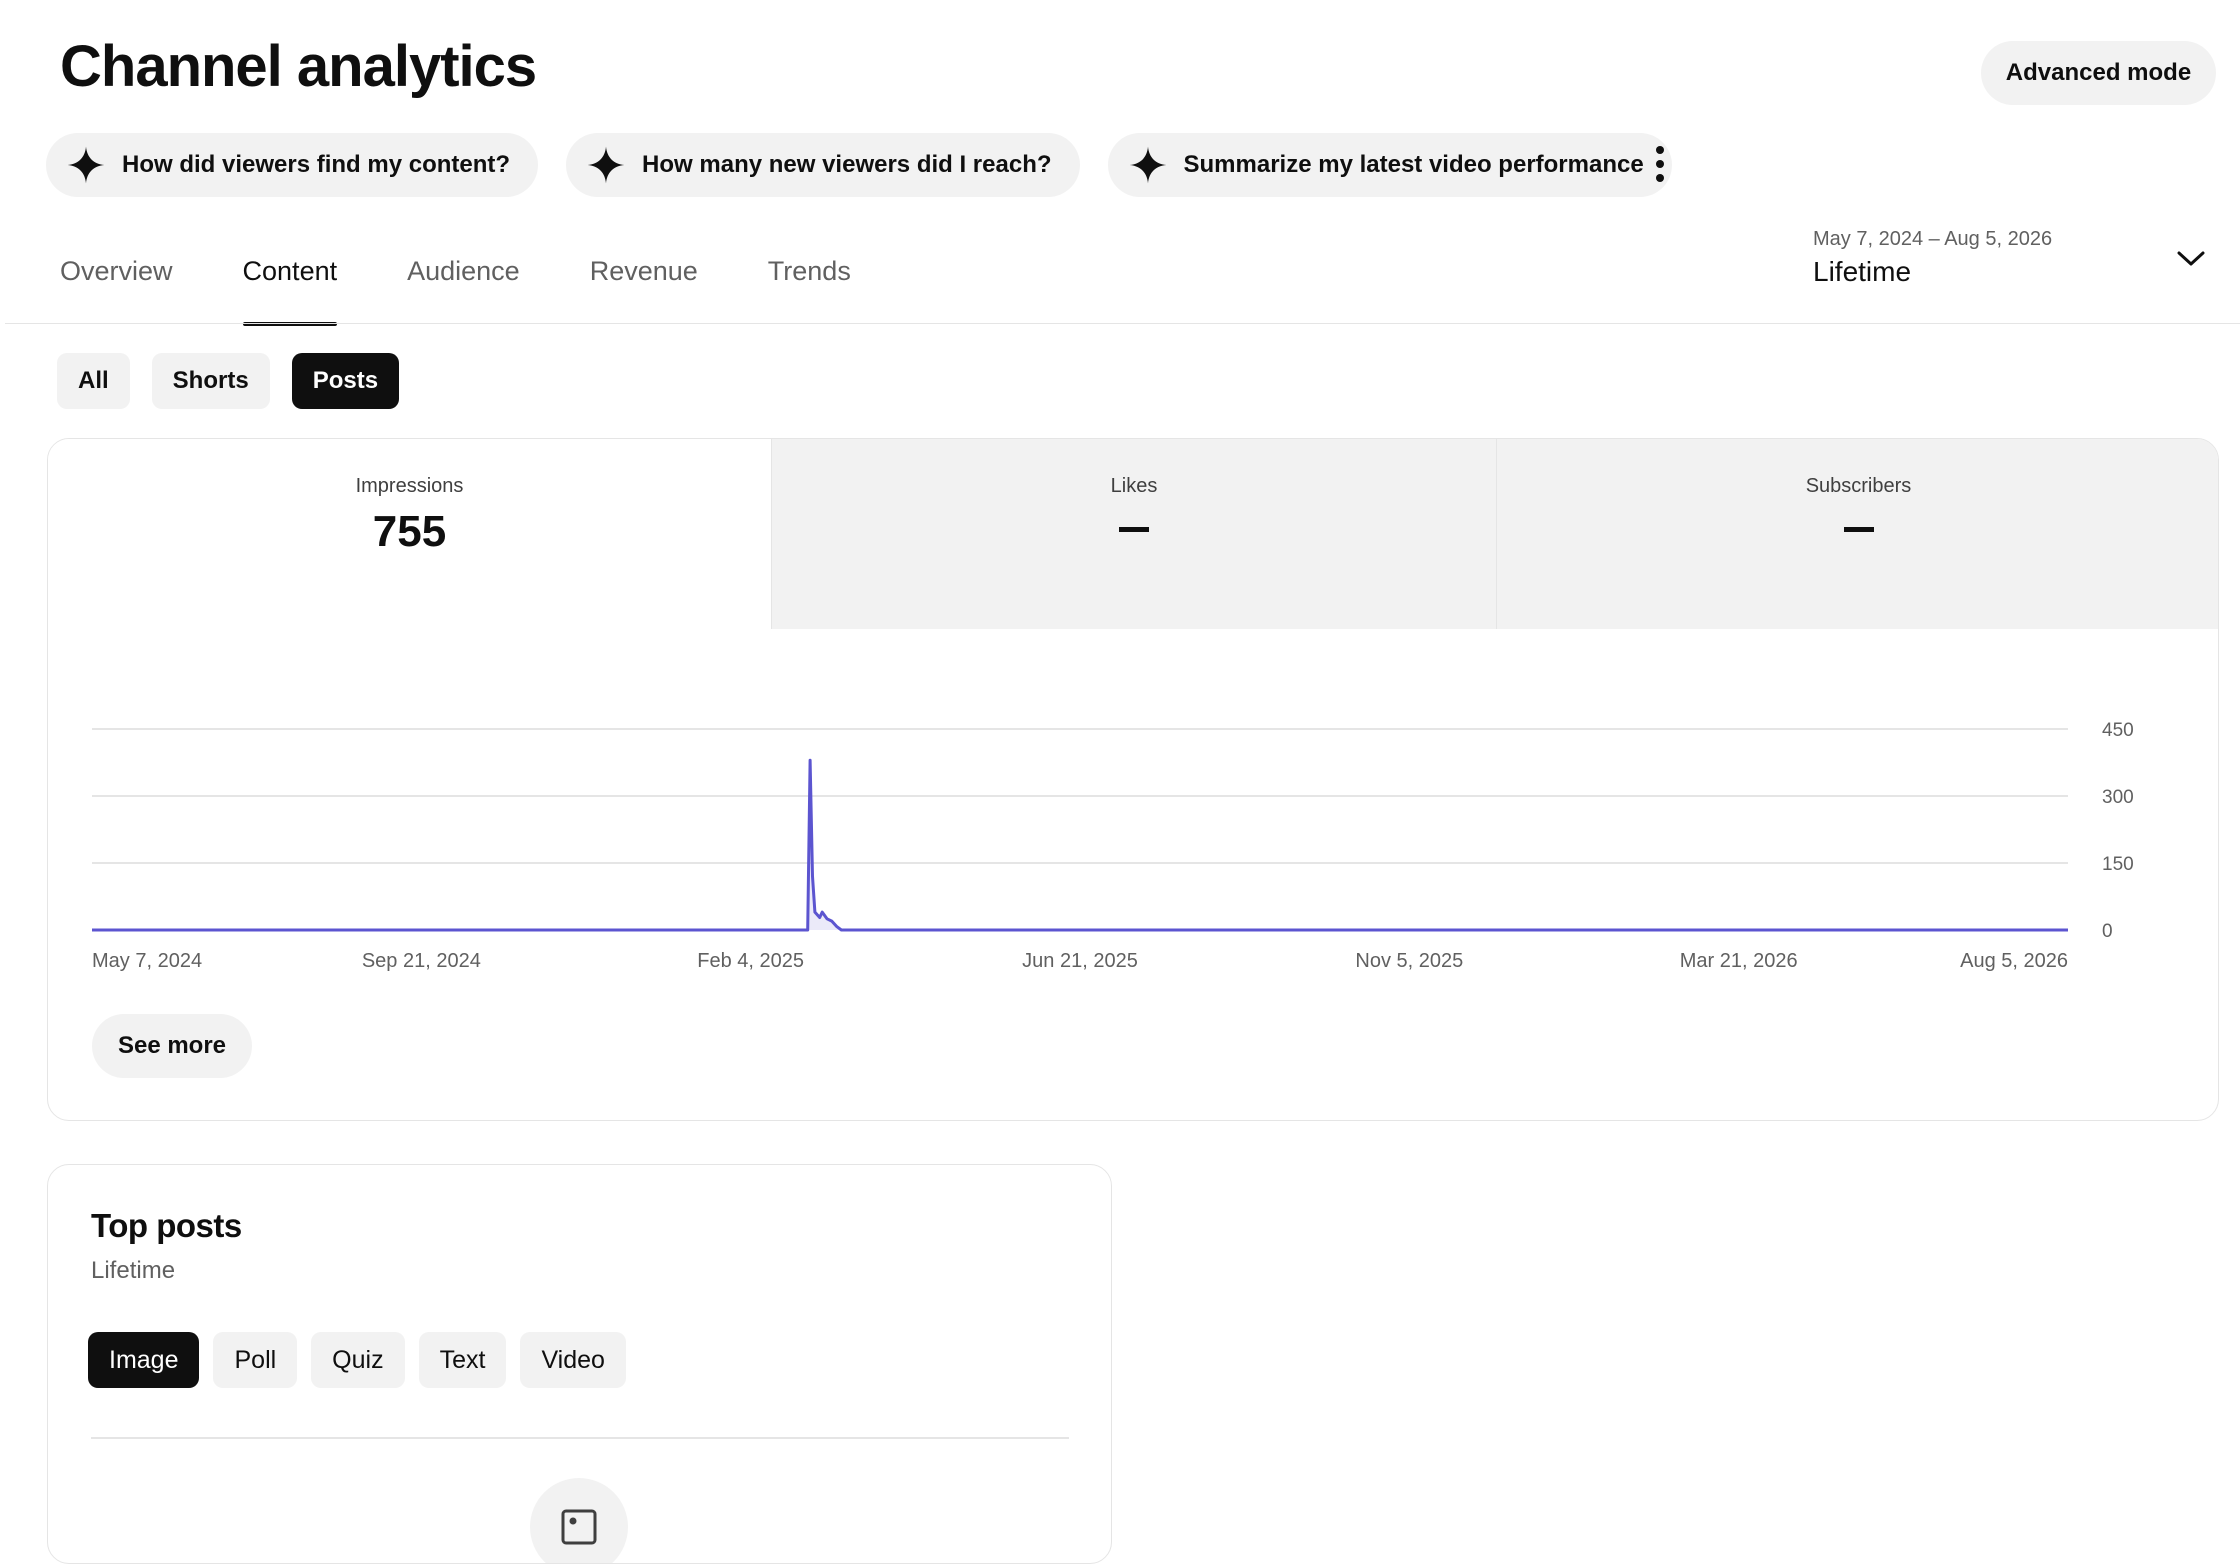  What do you see at coordinates (421, 961) in the screenshot?
I see `x-tick-label: Sep 21, 2024` at bounding box center [421, 961].